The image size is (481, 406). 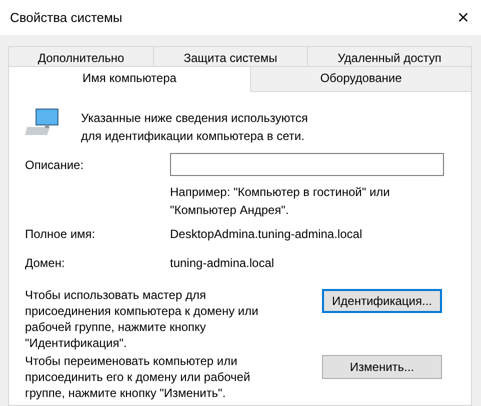 What do you see at coordinates (138, 377) in the screenshot?
I see `instruction-text: Чтобы переименовать компьютер или присоединить его к домену или рабочей группе, нажмите кнопку "Изменить".` at bounding box center [138, 377].